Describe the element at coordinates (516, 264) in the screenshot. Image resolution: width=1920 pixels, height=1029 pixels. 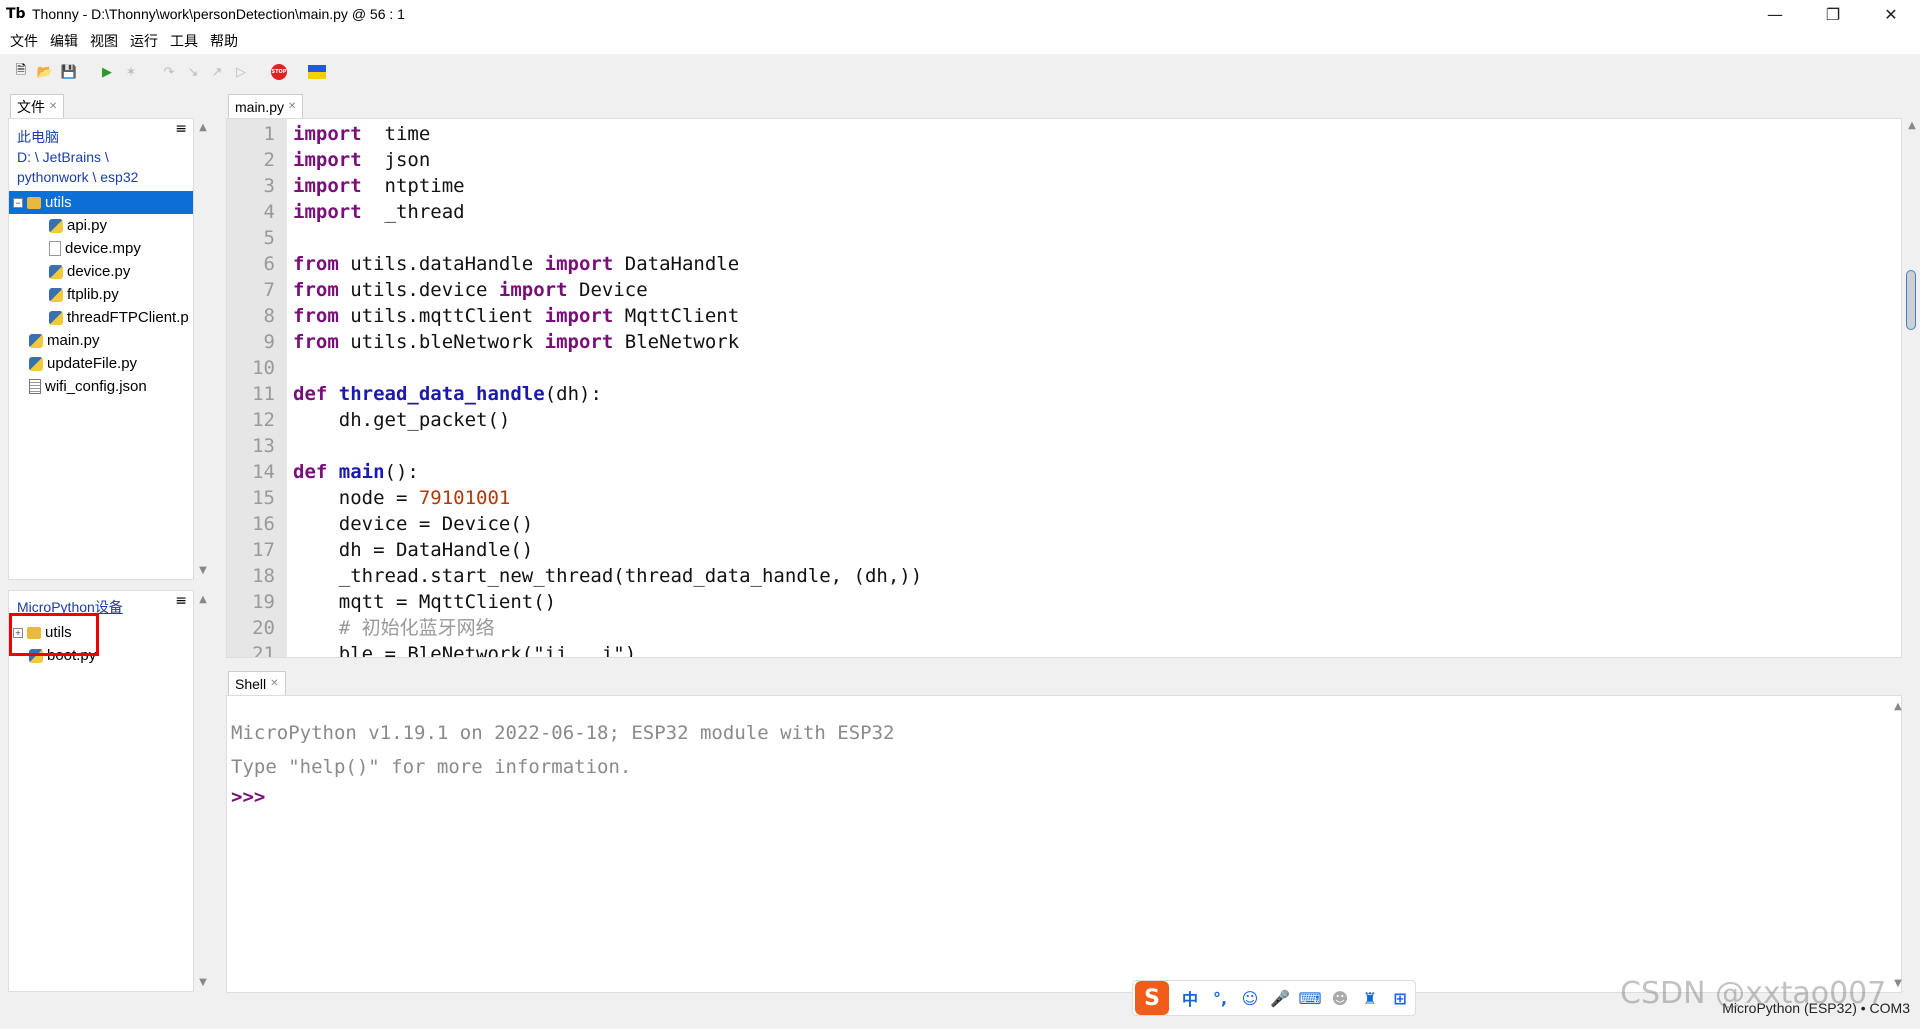
I see `code-line: from utils.dataHandle import DataHandle` at that location.